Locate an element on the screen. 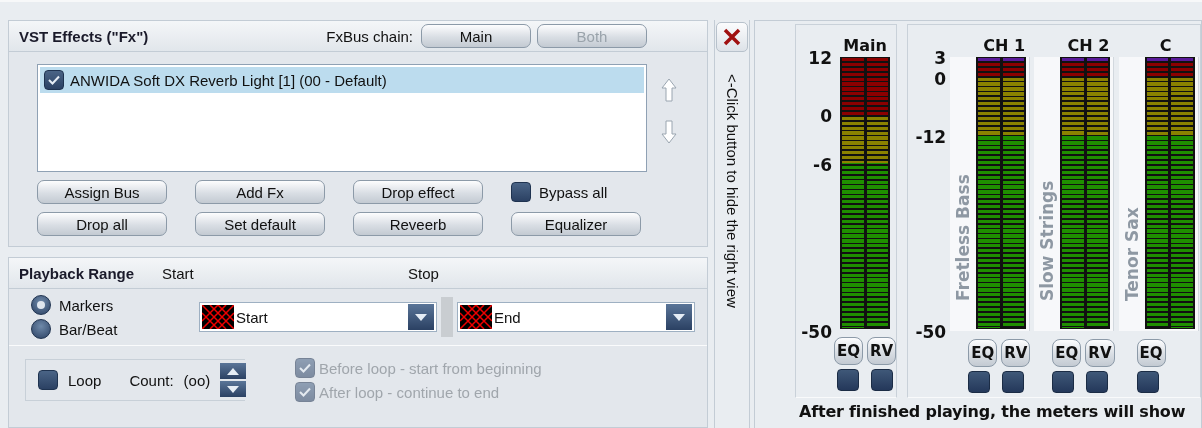 This screenshot has height=428, width=1202. meter-title: C is located at coordinates (1165, 46).